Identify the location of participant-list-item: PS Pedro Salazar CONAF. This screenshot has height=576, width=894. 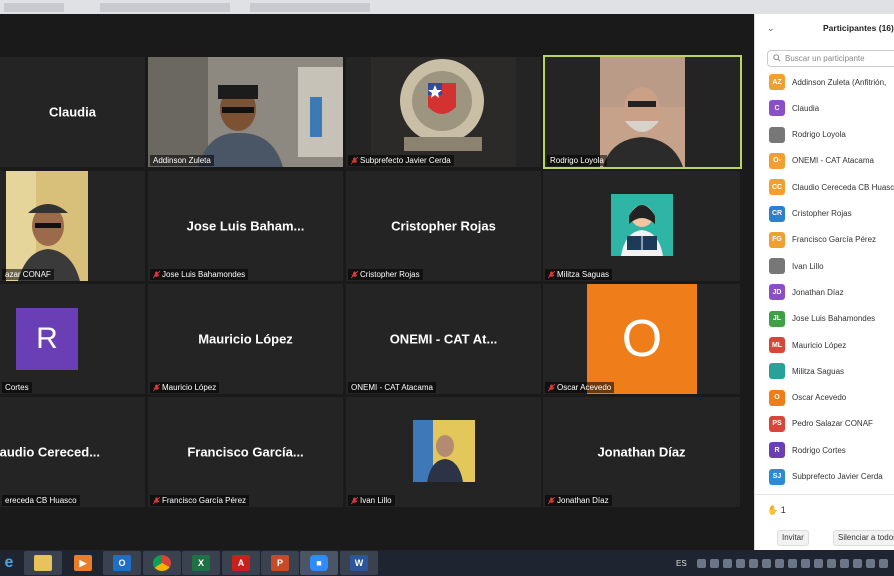
(821, 423).